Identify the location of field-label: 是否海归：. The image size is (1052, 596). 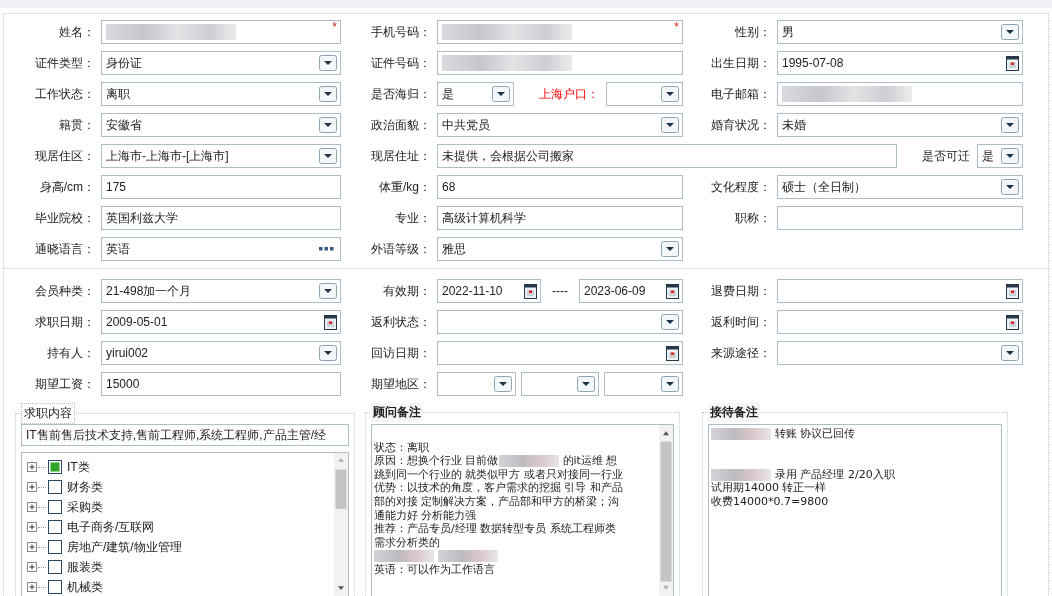
(401, 94).